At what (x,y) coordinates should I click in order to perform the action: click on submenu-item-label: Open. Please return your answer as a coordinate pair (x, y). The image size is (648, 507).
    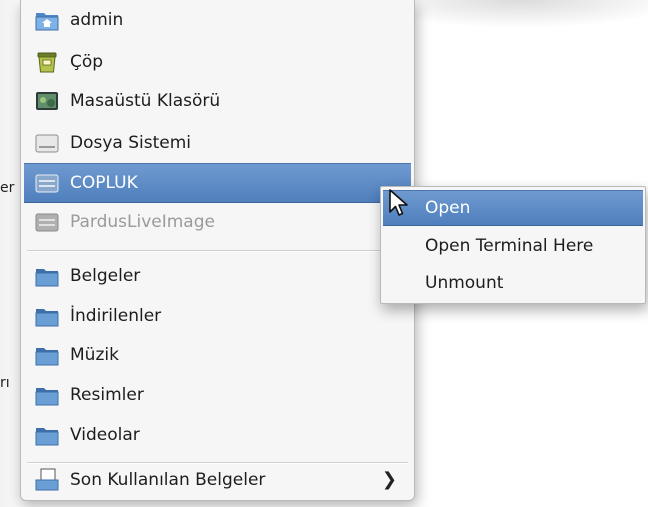
    Looking at the image, I should click on (448, 208).